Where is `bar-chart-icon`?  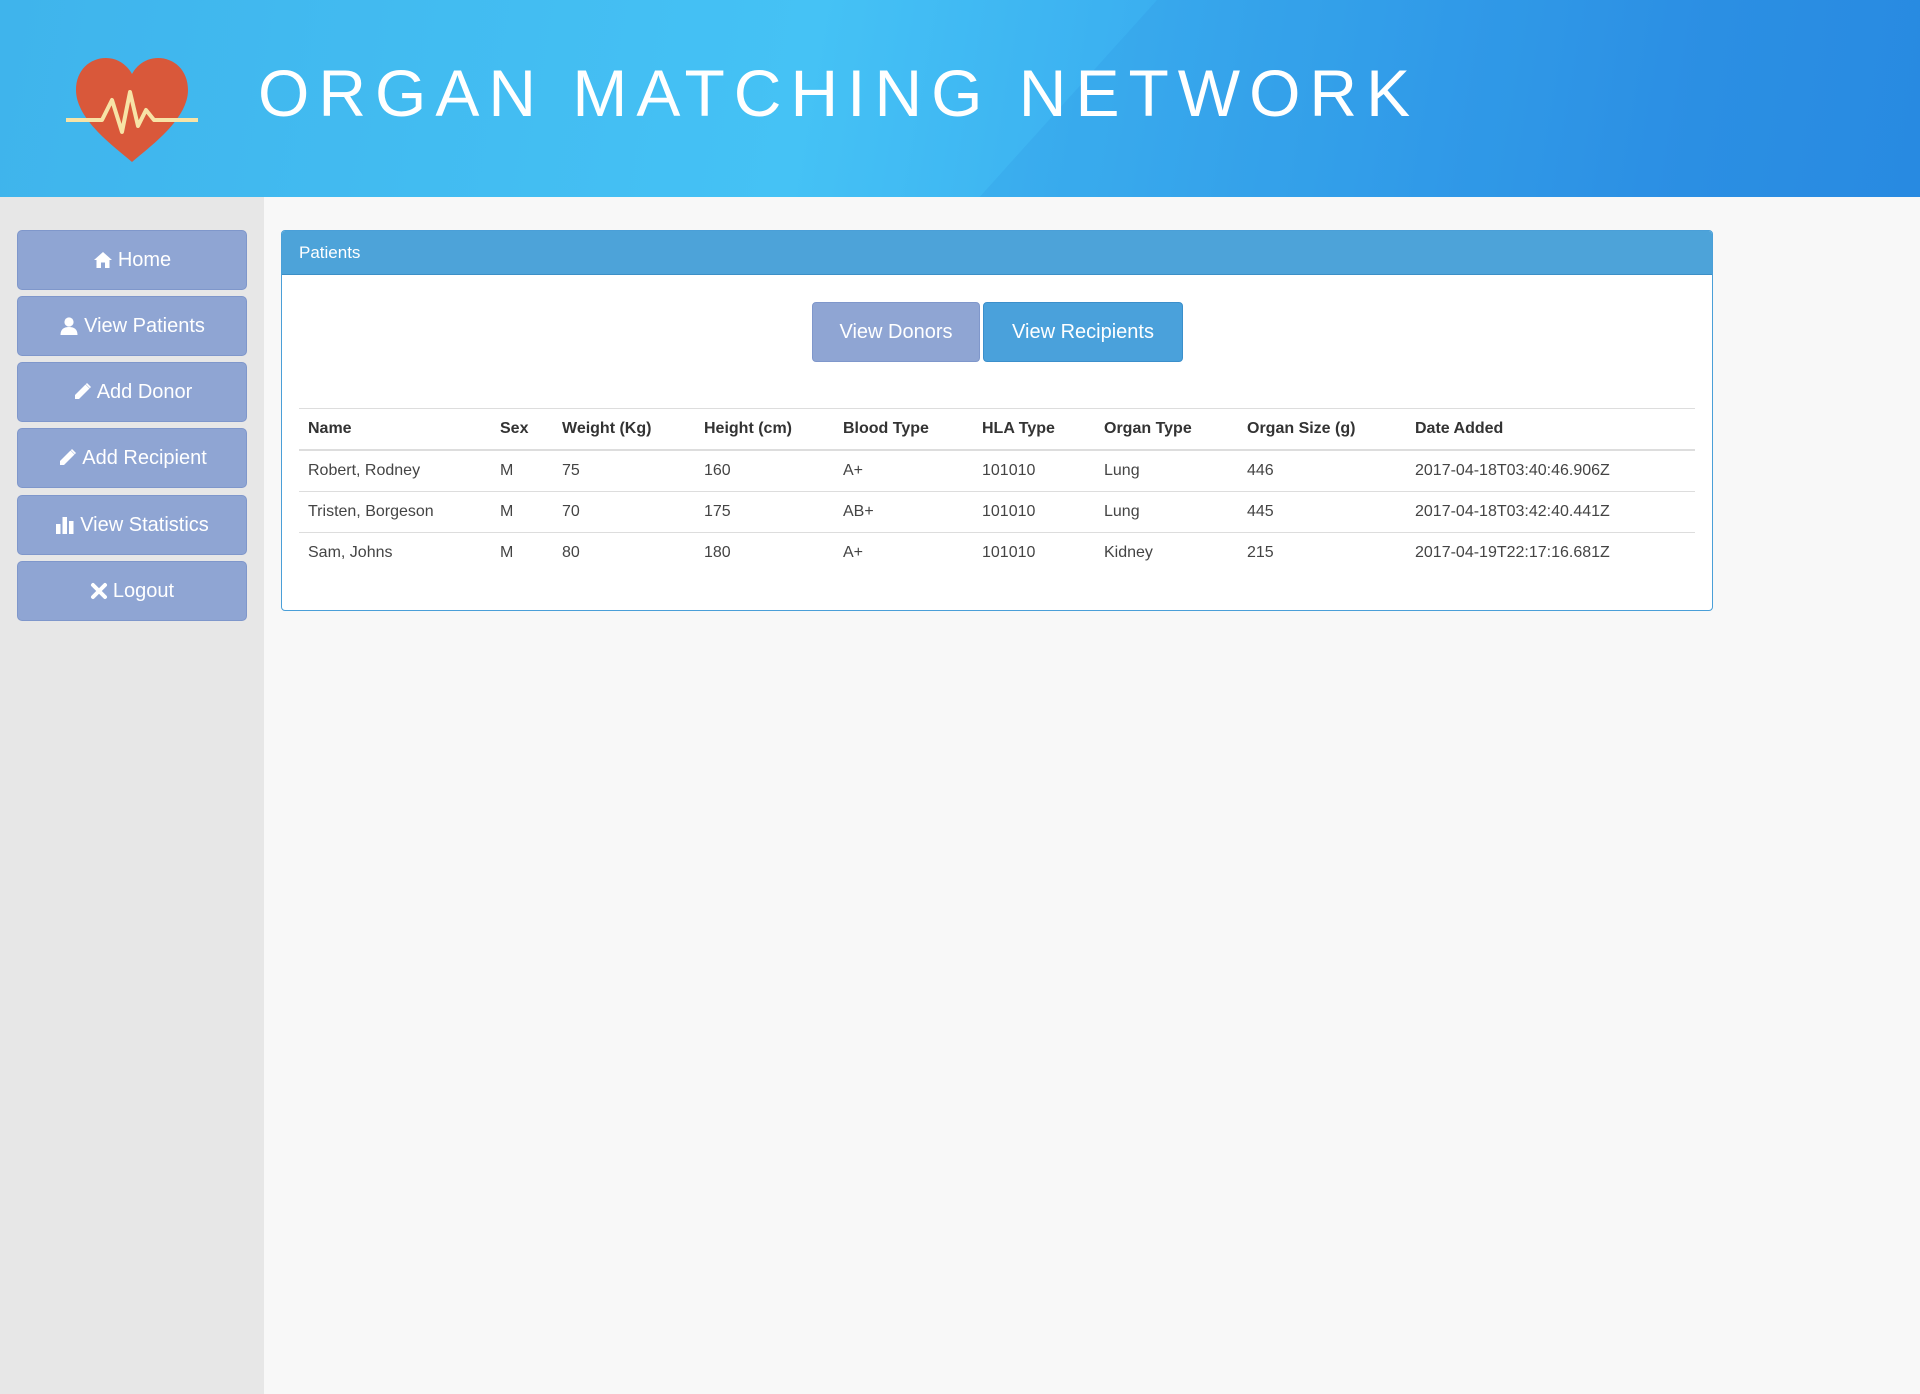
bar-chart-icon is located at coordinates (65, 525).